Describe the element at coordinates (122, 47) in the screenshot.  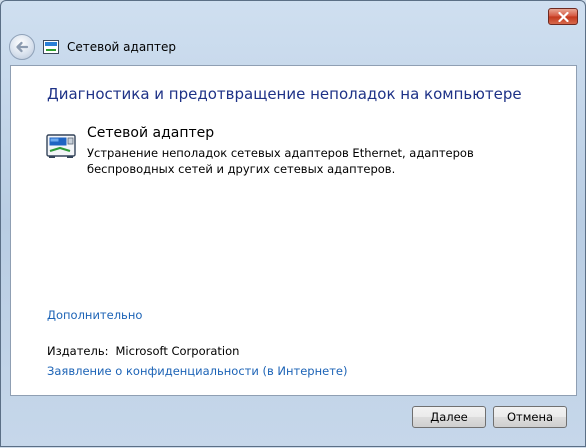
I see `window-title: Сетевой адаптер` at that location.